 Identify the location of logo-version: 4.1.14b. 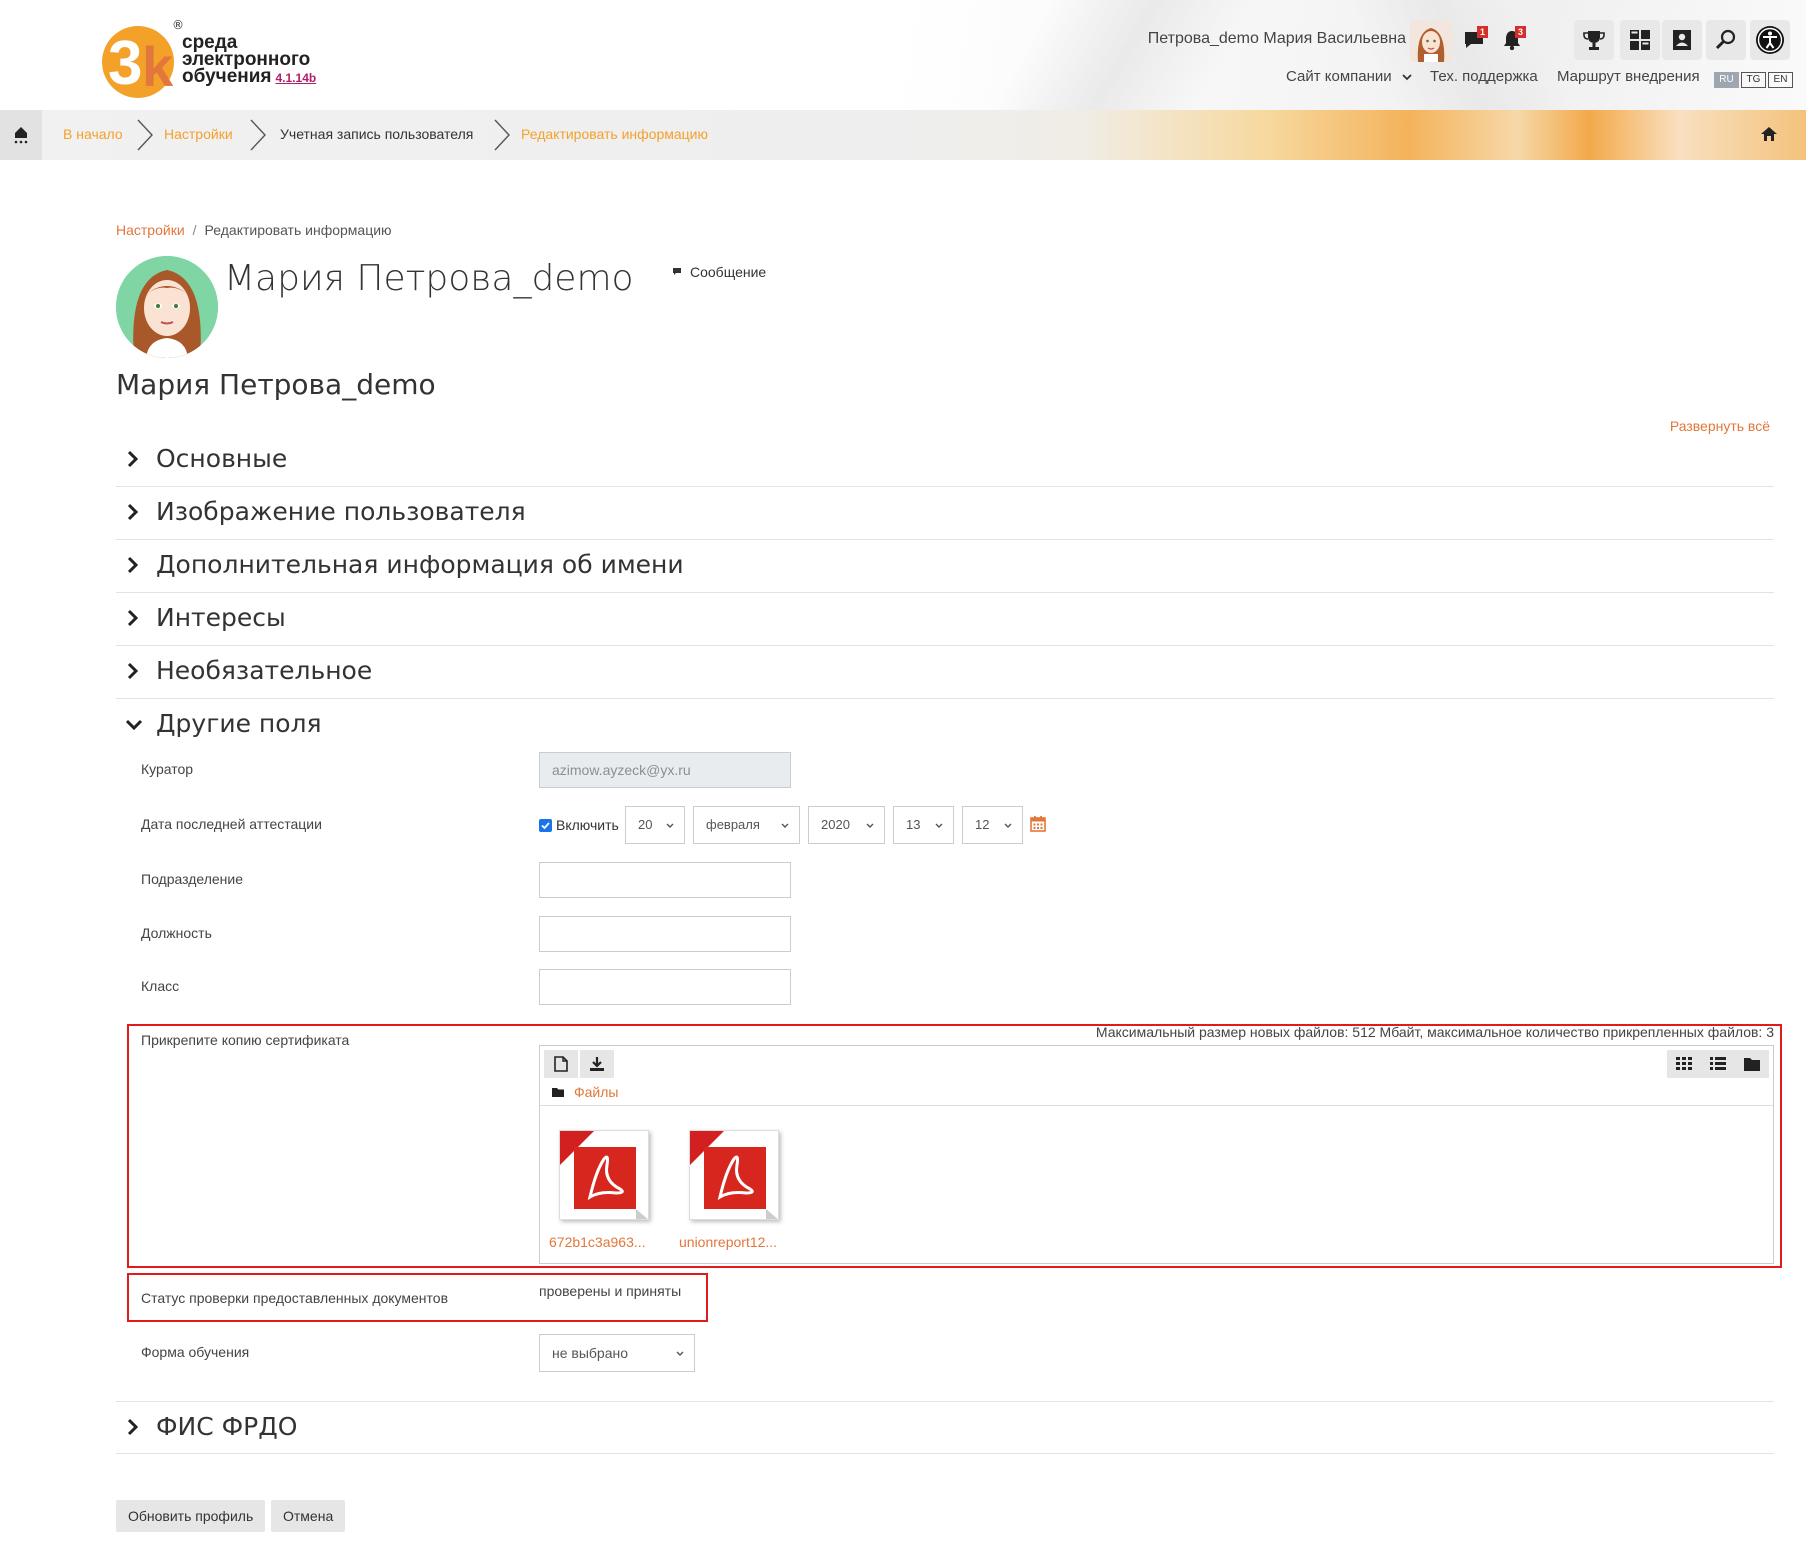
(296, 78).